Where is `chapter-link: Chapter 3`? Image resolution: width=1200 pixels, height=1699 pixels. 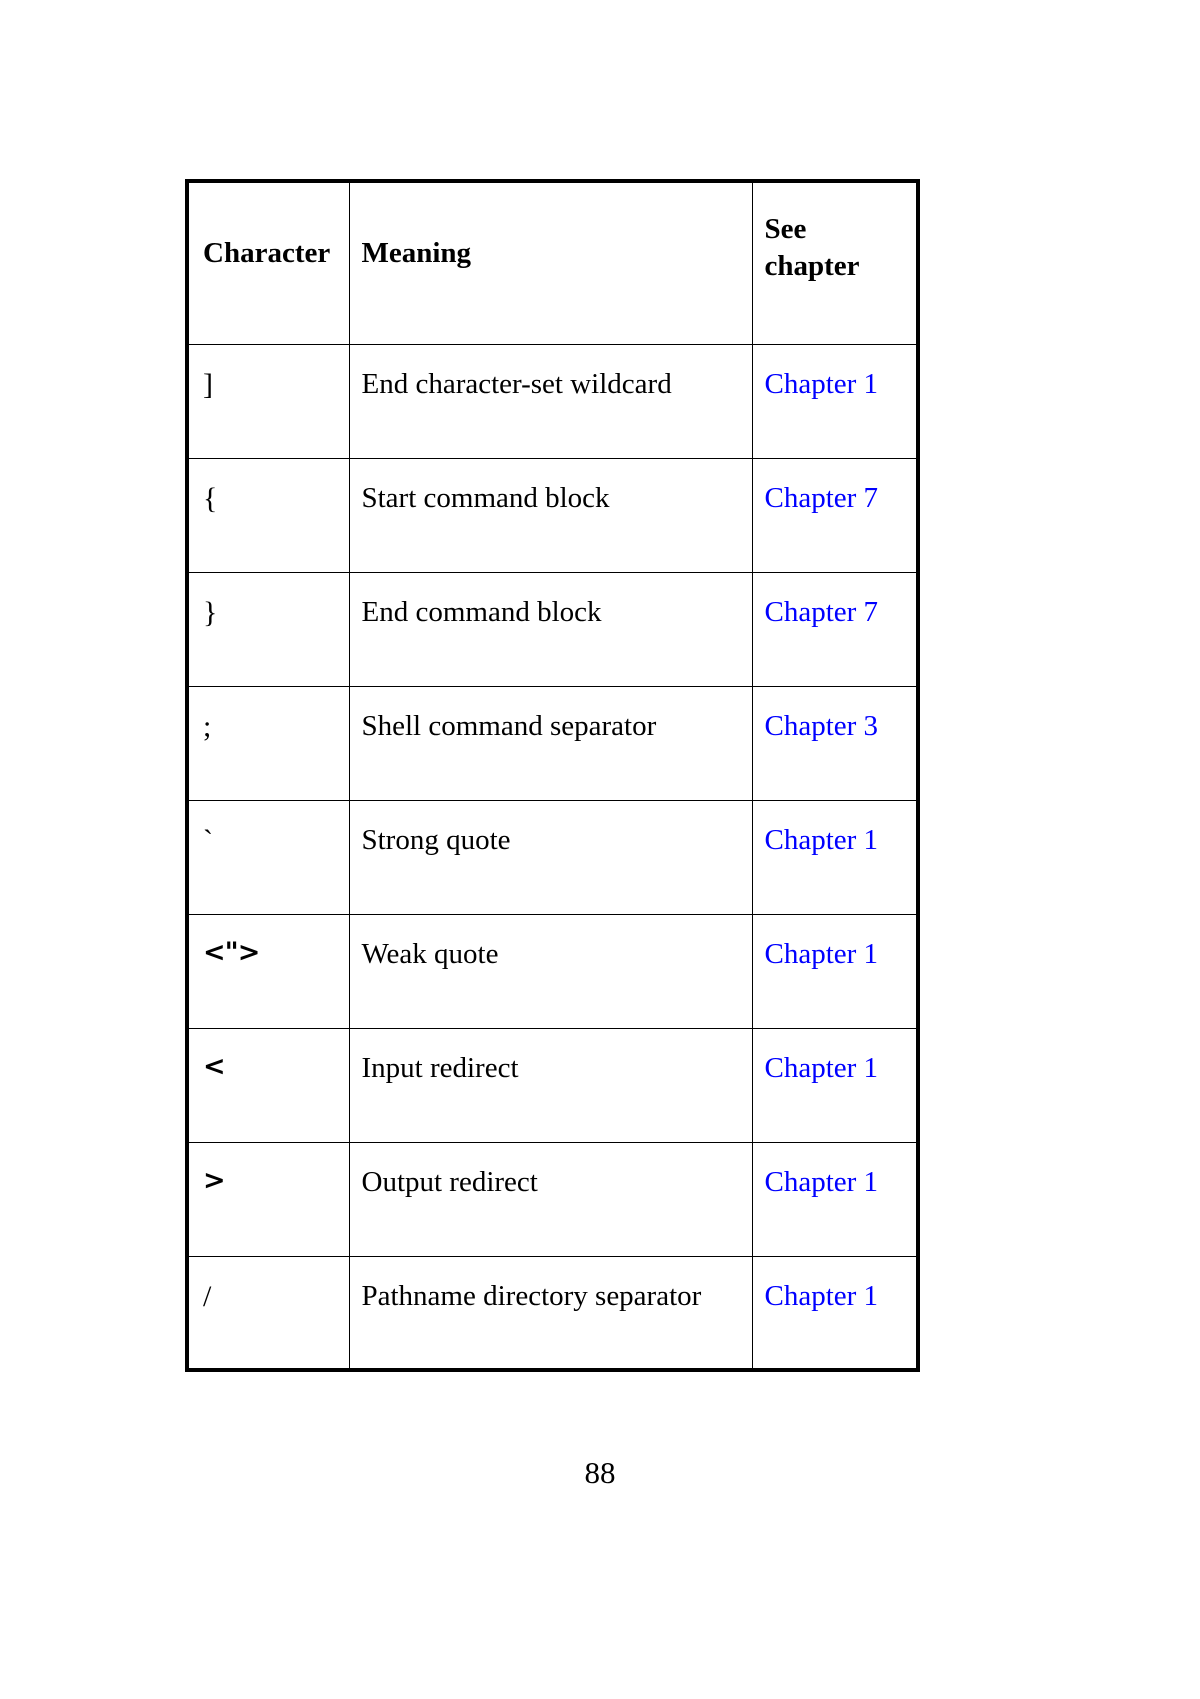
chapter-link: Chapter 3 is located at coordinates (822, 726).